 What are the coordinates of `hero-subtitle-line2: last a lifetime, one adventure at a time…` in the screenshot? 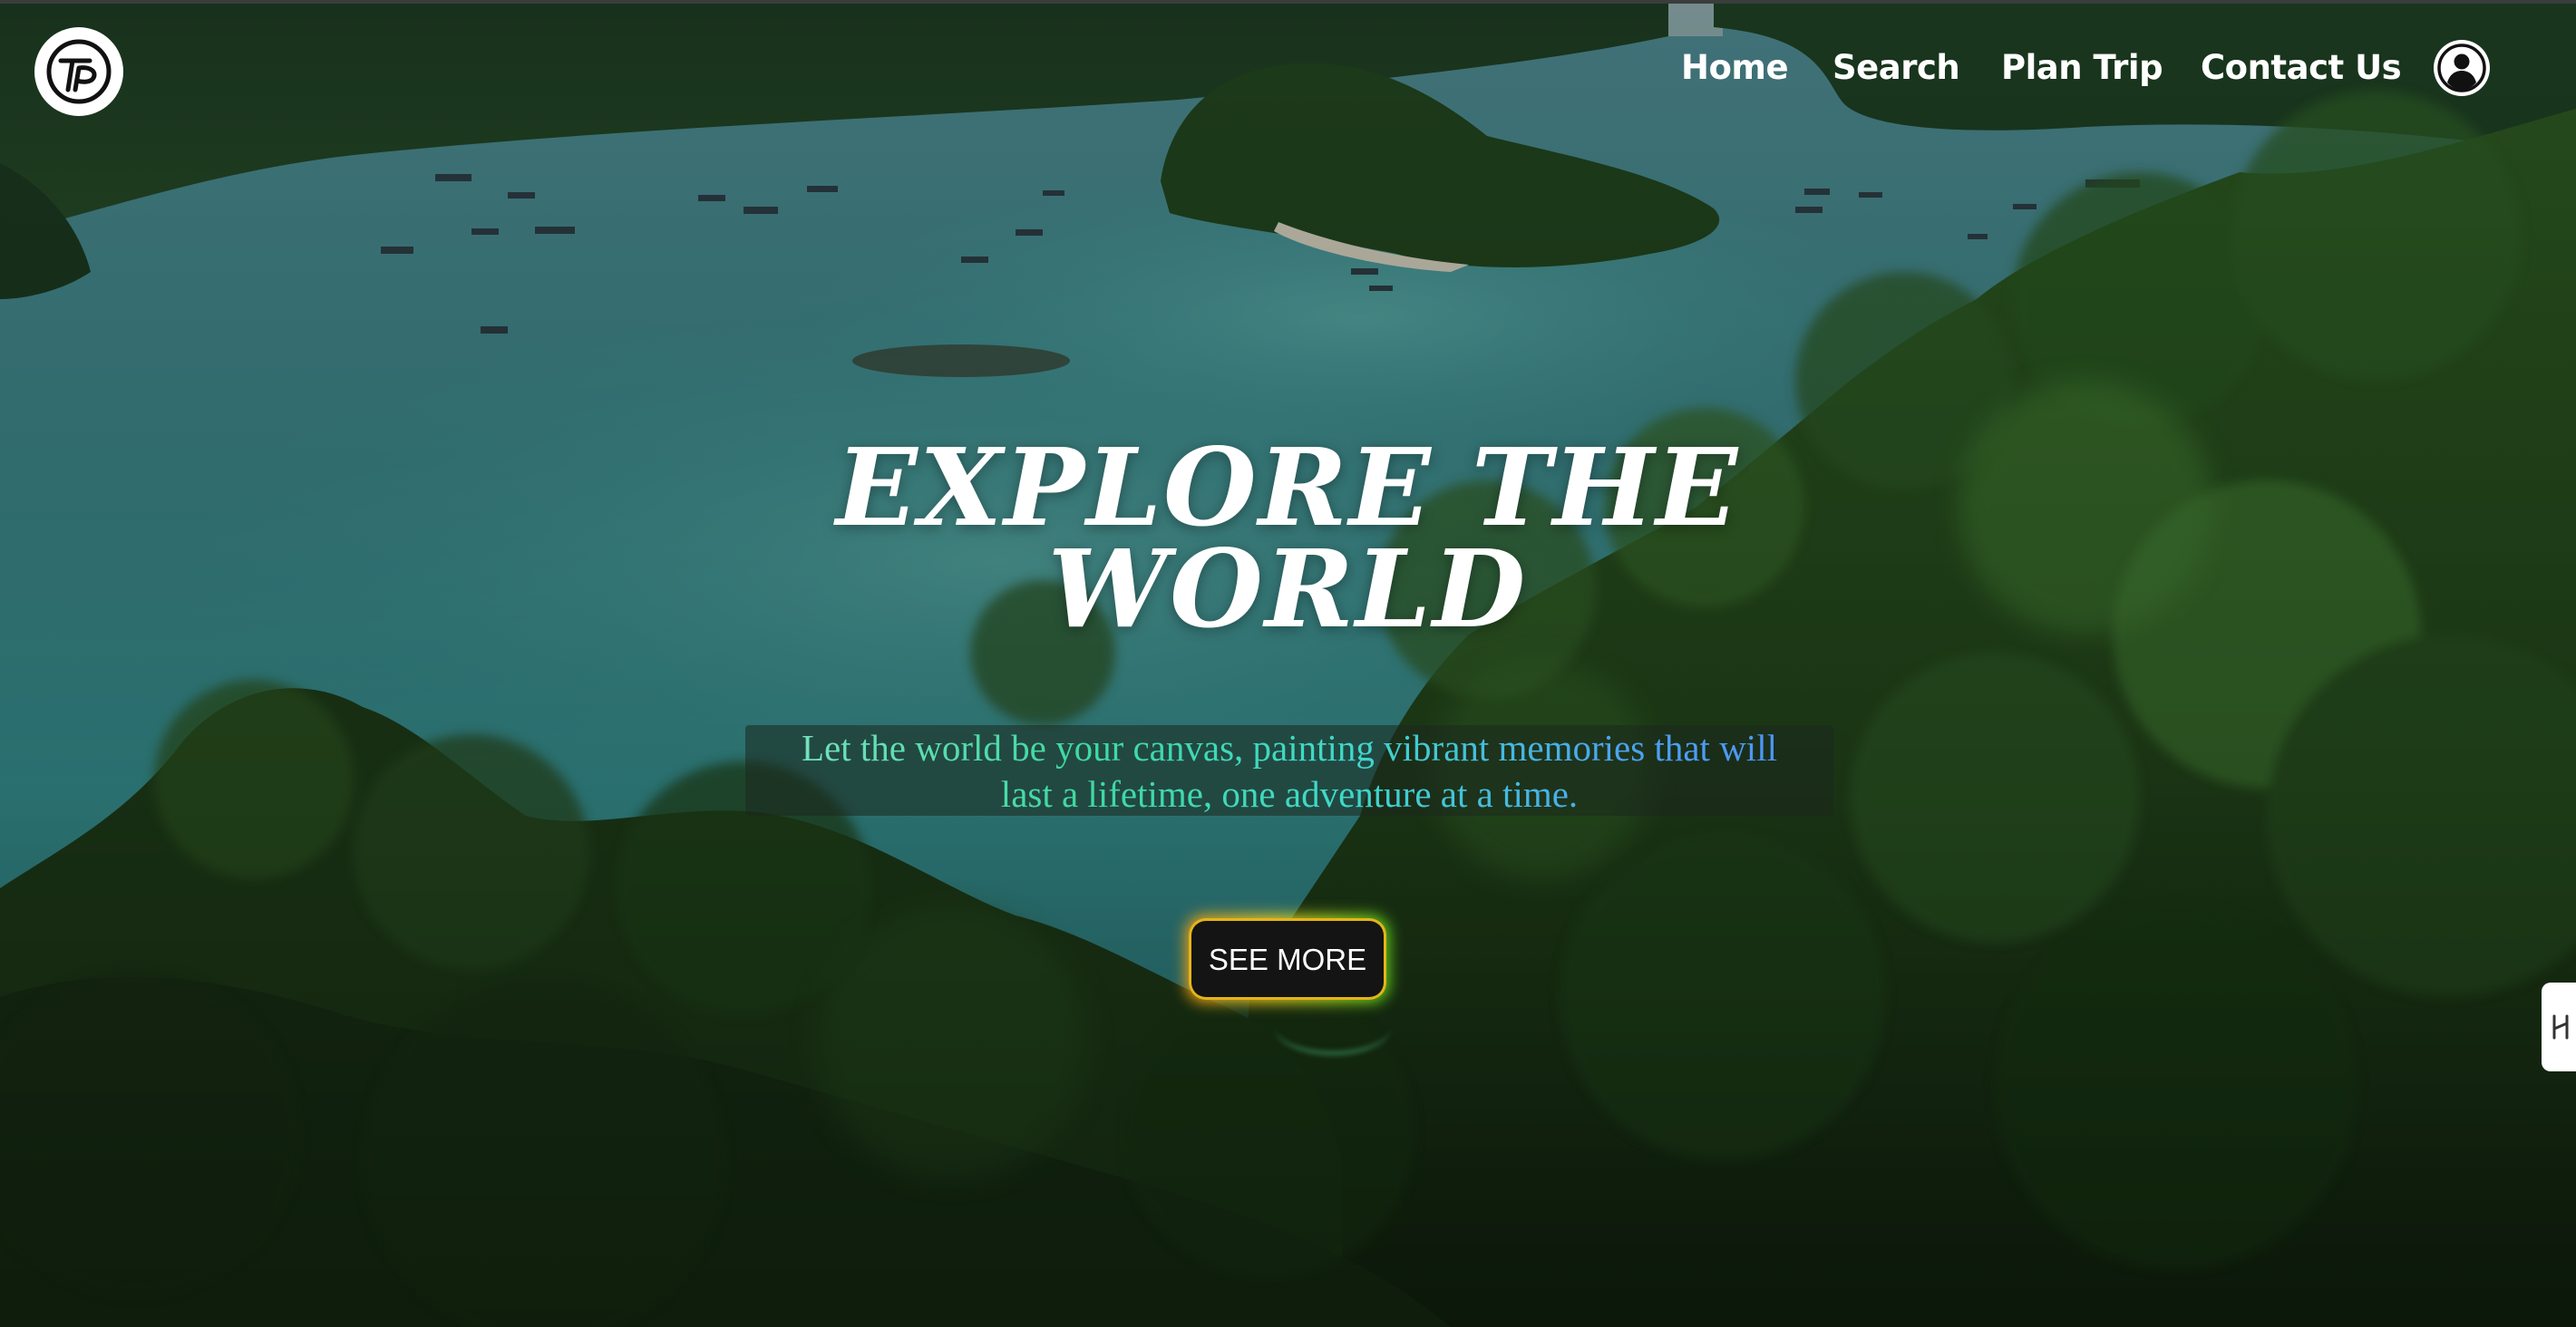 It's located at (1289, 794).